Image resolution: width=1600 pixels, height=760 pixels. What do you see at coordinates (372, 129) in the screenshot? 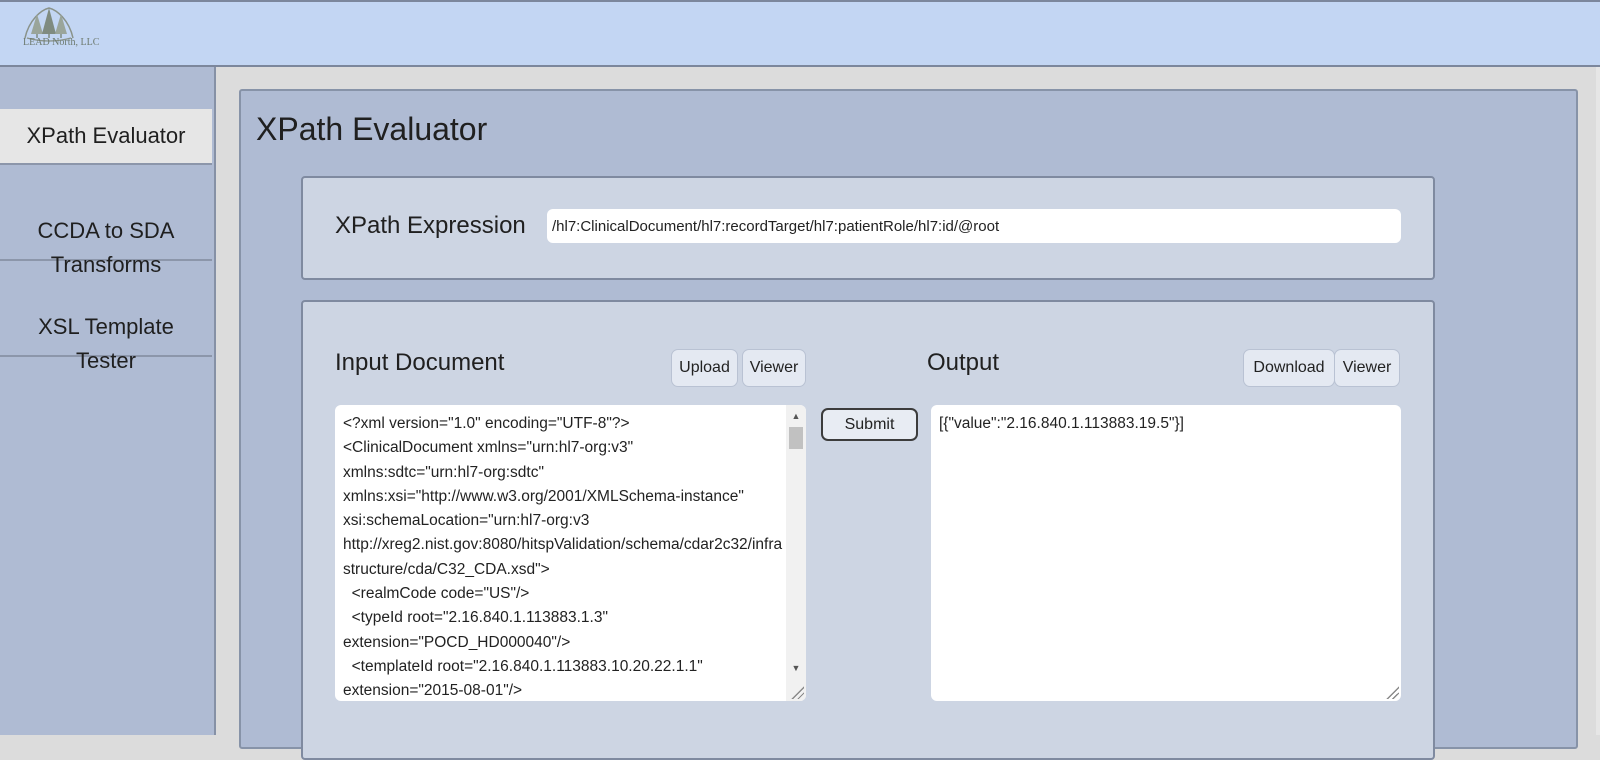
I see `page-title: XPath Evaluator` at bounding box center [372, 129].